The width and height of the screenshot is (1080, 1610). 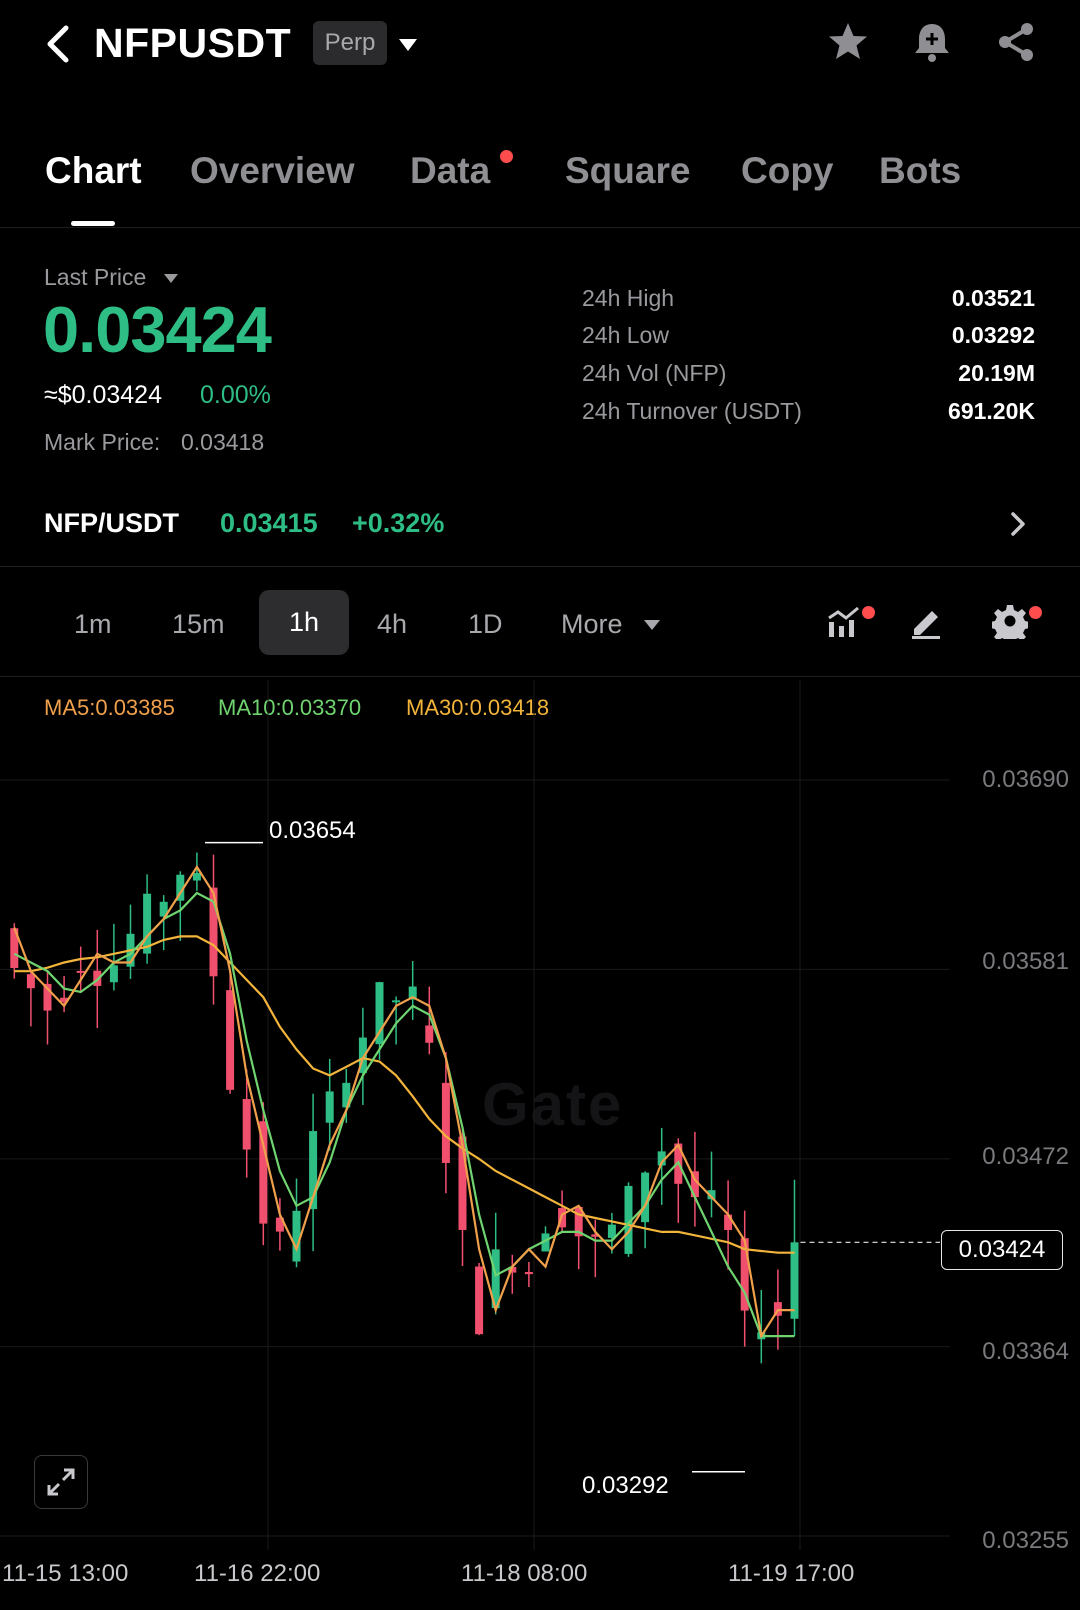 What do you see at coordinates (540, 227) in the screenshot?
I see `tabs-divider` at bounding box center [540, 227].